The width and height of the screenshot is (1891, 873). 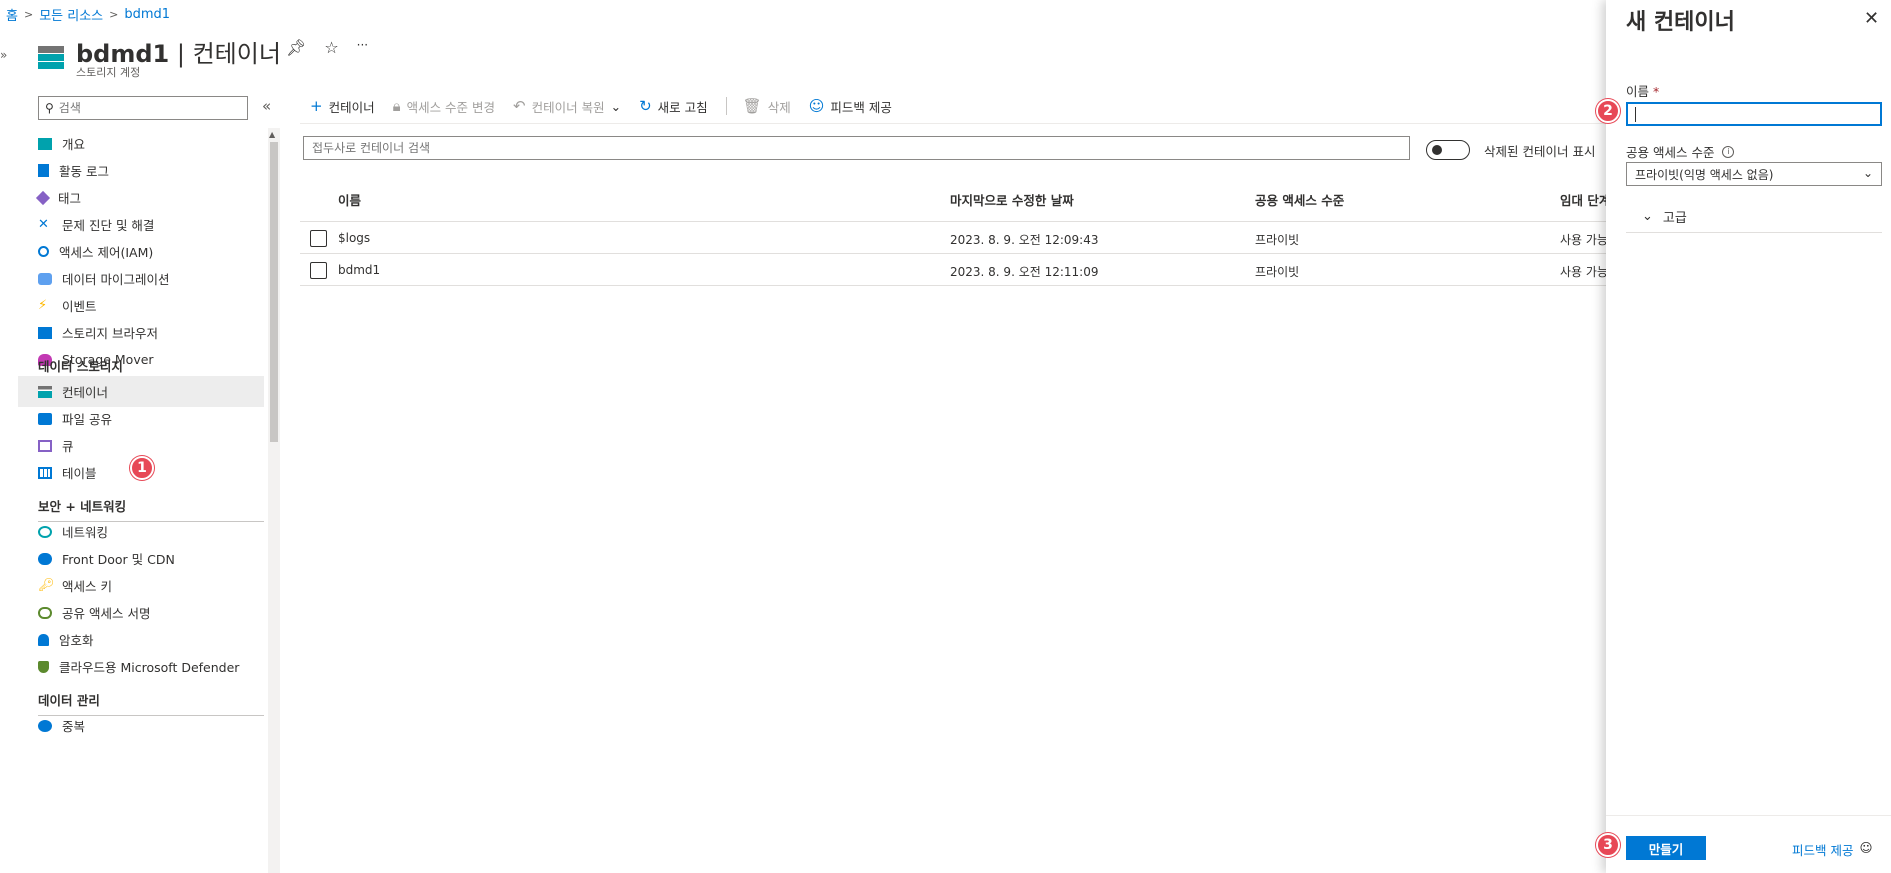 What do you see at coordinates (45, 725) in the screenshot?
I see `redundancy-icon` at bounding box center [45, 725].